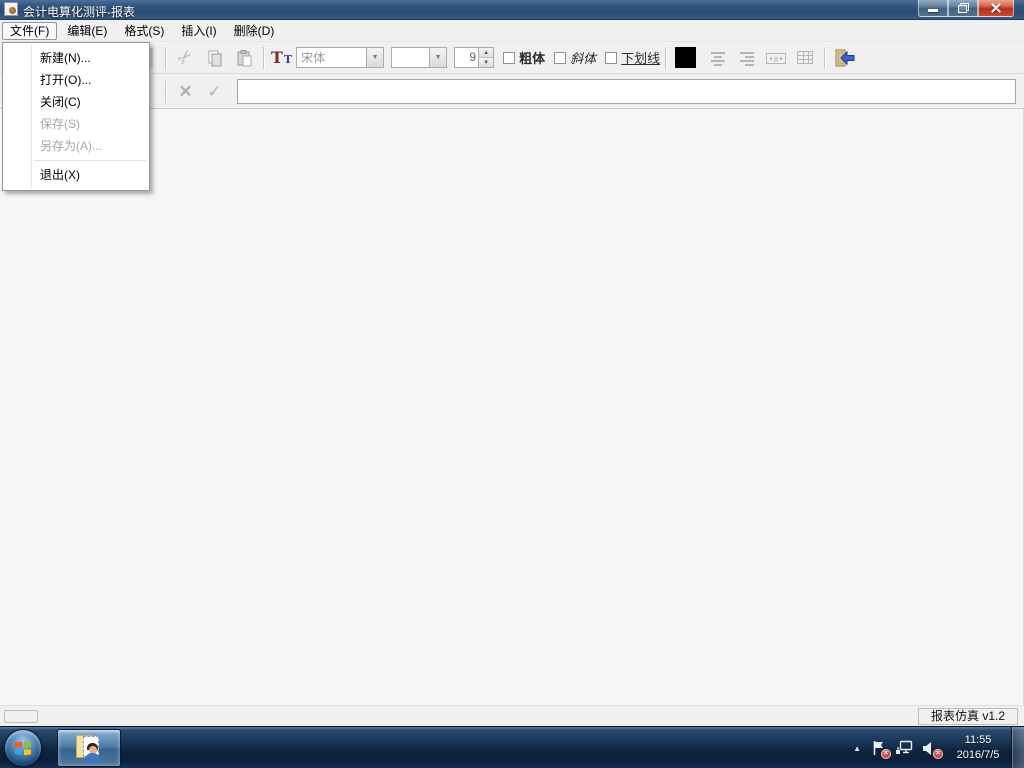 The image size is (1024, 768). I want to click on taskbar-clock: 11:55 2016/7/5, so click(978, 748).